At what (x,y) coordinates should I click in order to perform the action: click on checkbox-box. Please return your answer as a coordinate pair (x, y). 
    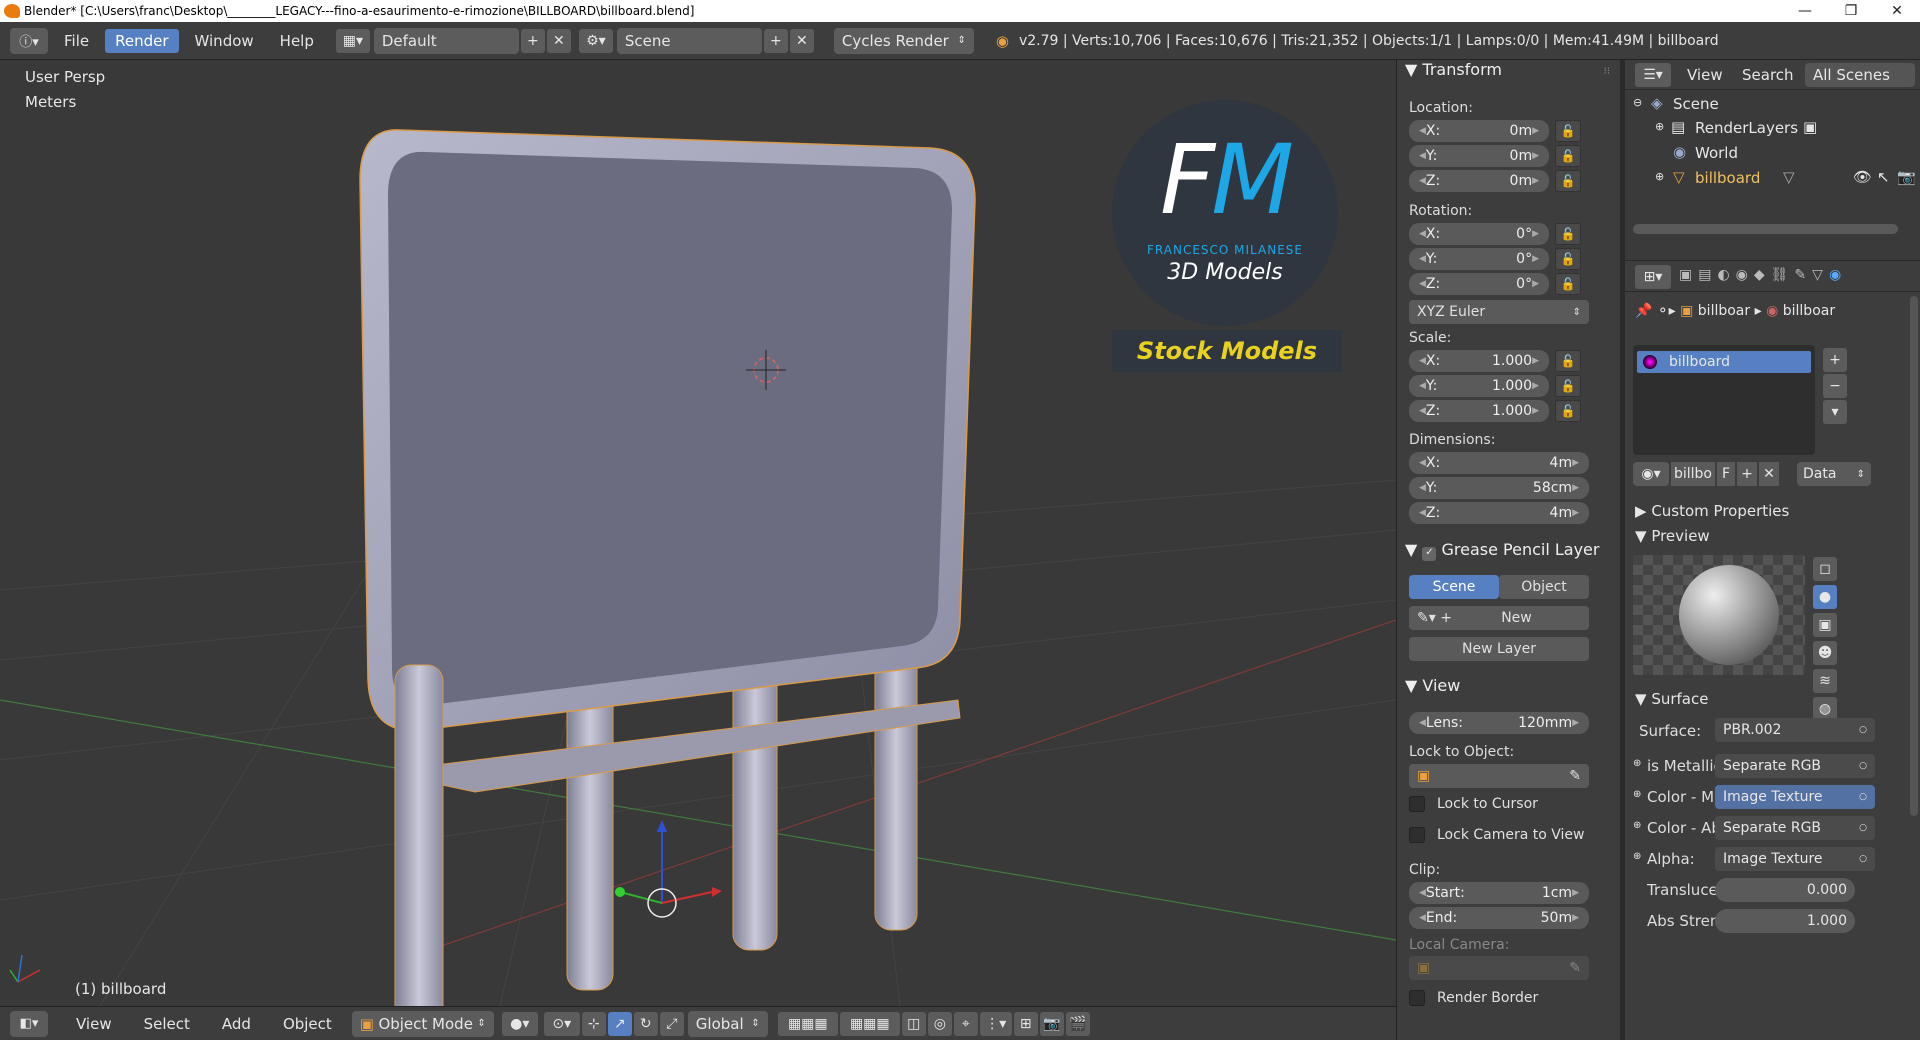
    Looking at the image, I should click on (1417, 804).